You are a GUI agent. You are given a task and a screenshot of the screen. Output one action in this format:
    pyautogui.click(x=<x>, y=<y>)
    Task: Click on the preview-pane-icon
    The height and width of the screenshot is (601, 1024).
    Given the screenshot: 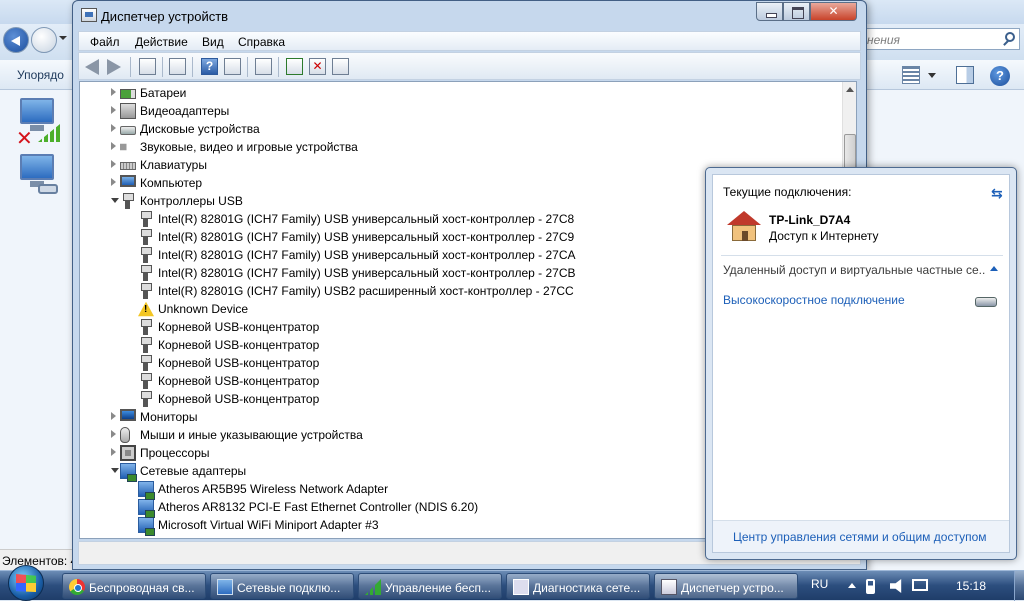 What is the action you would take?
    pyautogui.click(x=965, y=75)
    